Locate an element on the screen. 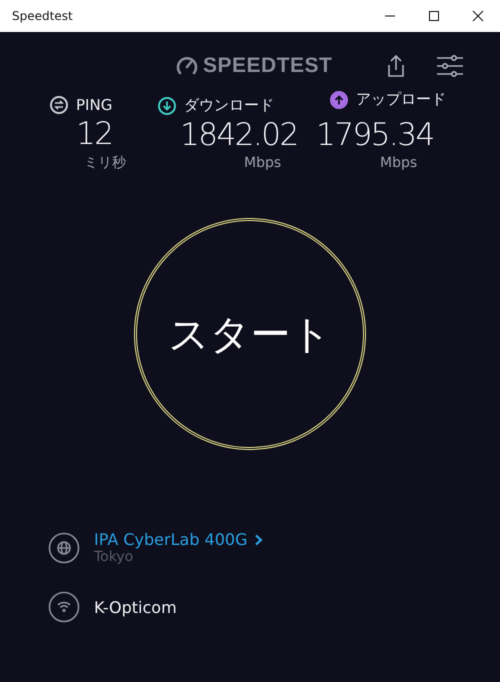 The width and height of the screenshot is (500, 682). chevron-right-icon is located at coordinates (259, 540).